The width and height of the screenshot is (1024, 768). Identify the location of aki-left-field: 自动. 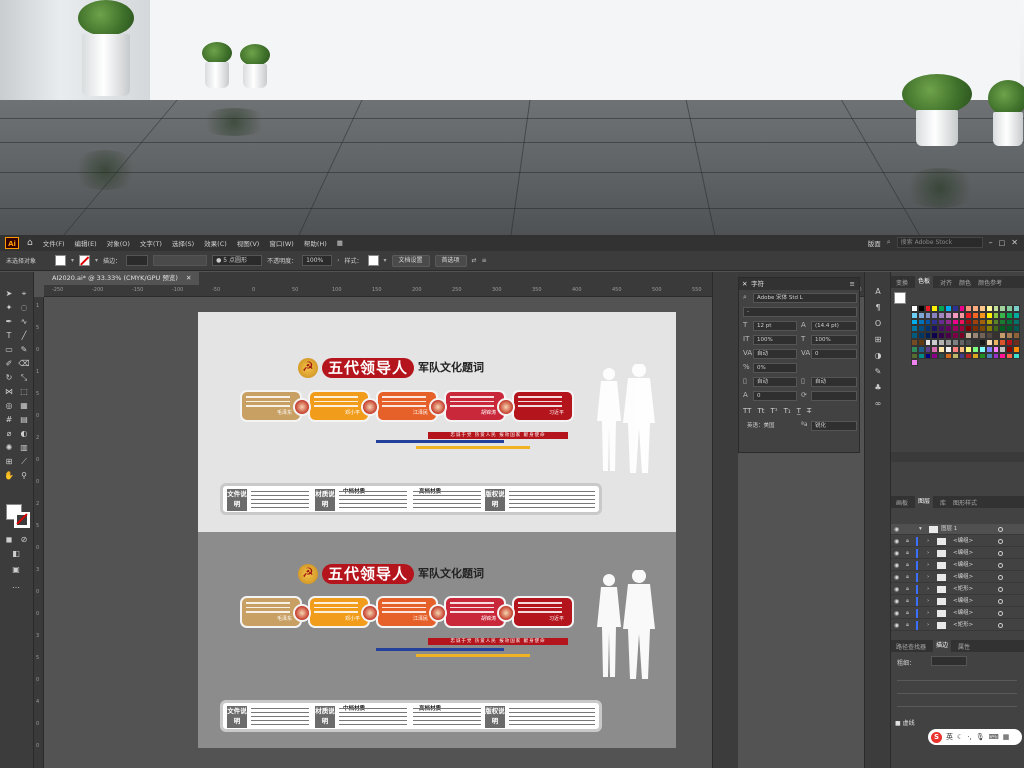
(775, 382).